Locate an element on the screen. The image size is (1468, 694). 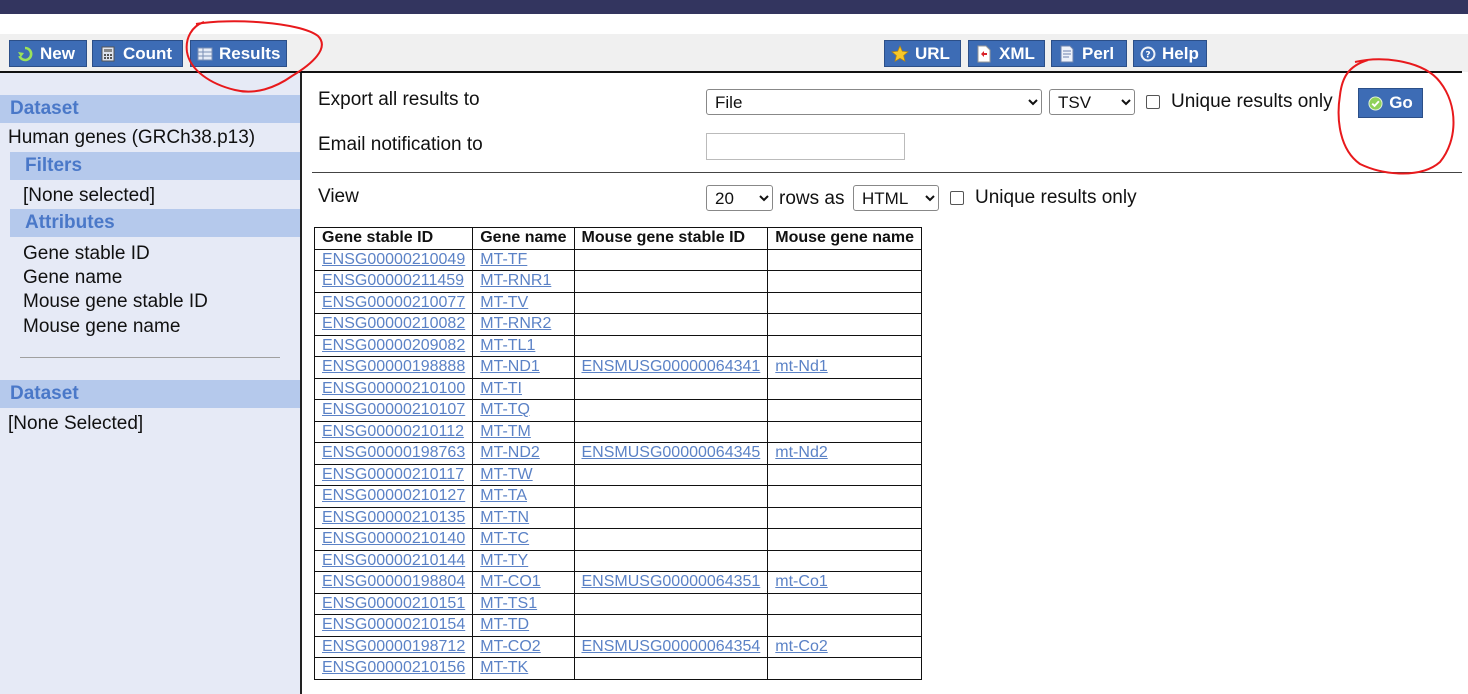
perl-button: Perl is located at coordinates (1089, 53).